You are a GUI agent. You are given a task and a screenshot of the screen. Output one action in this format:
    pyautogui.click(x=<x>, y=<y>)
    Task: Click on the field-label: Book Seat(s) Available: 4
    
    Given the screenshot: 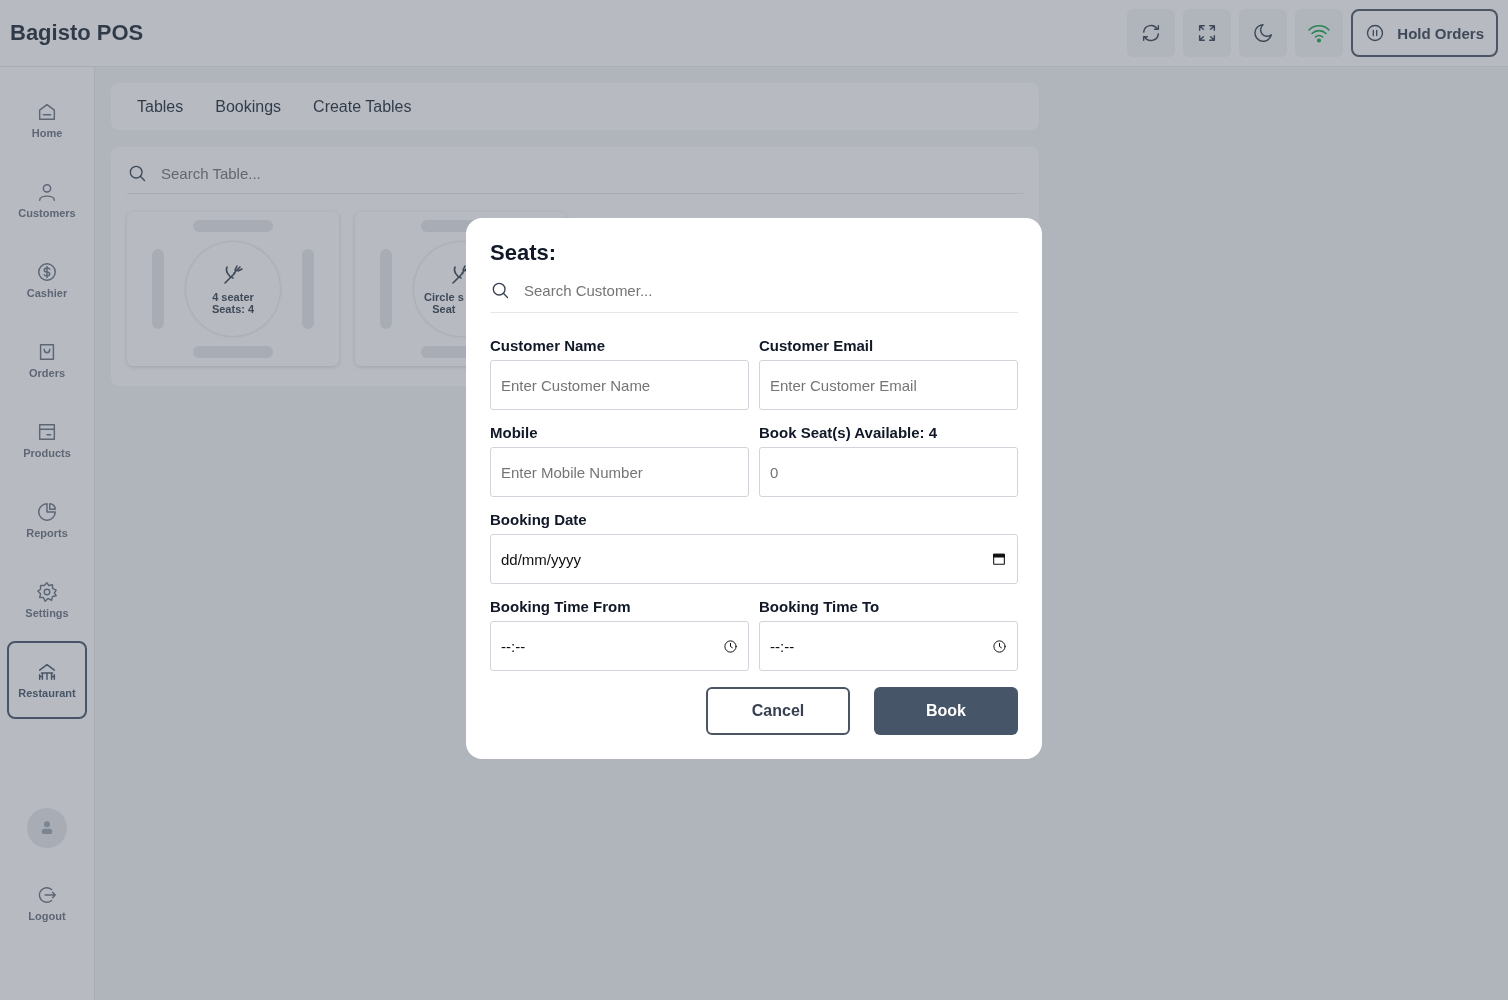 What is the action you would take?
    pyautogui.click(x=849, y=432)
    